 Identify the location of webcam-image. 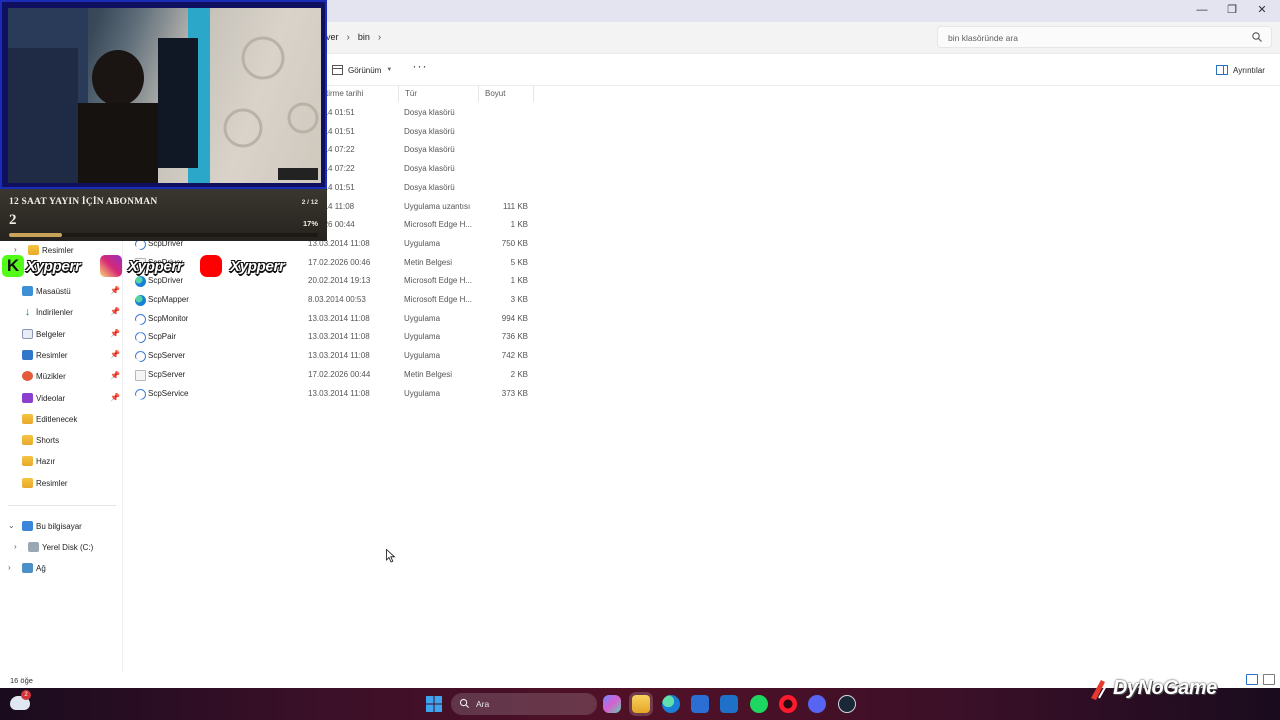
(163, 95).